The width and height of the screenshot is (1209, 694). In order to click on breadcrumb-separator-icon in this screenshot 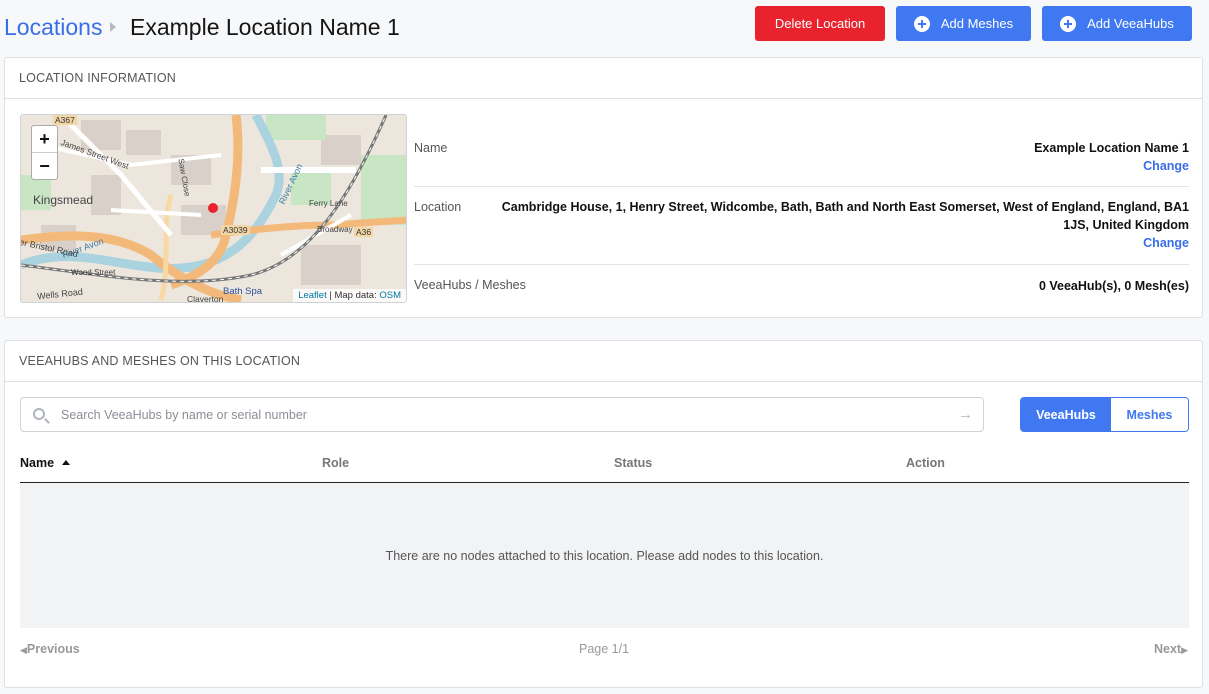, I will do `click(113, 27)`.